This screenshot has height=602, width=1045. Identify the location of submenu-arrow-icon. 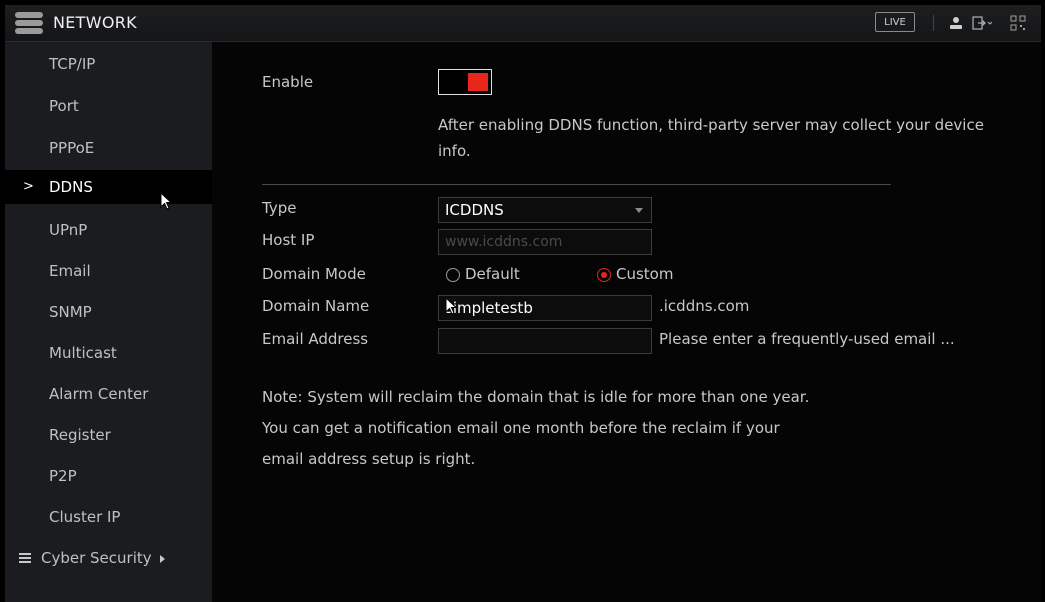
(162, 558).